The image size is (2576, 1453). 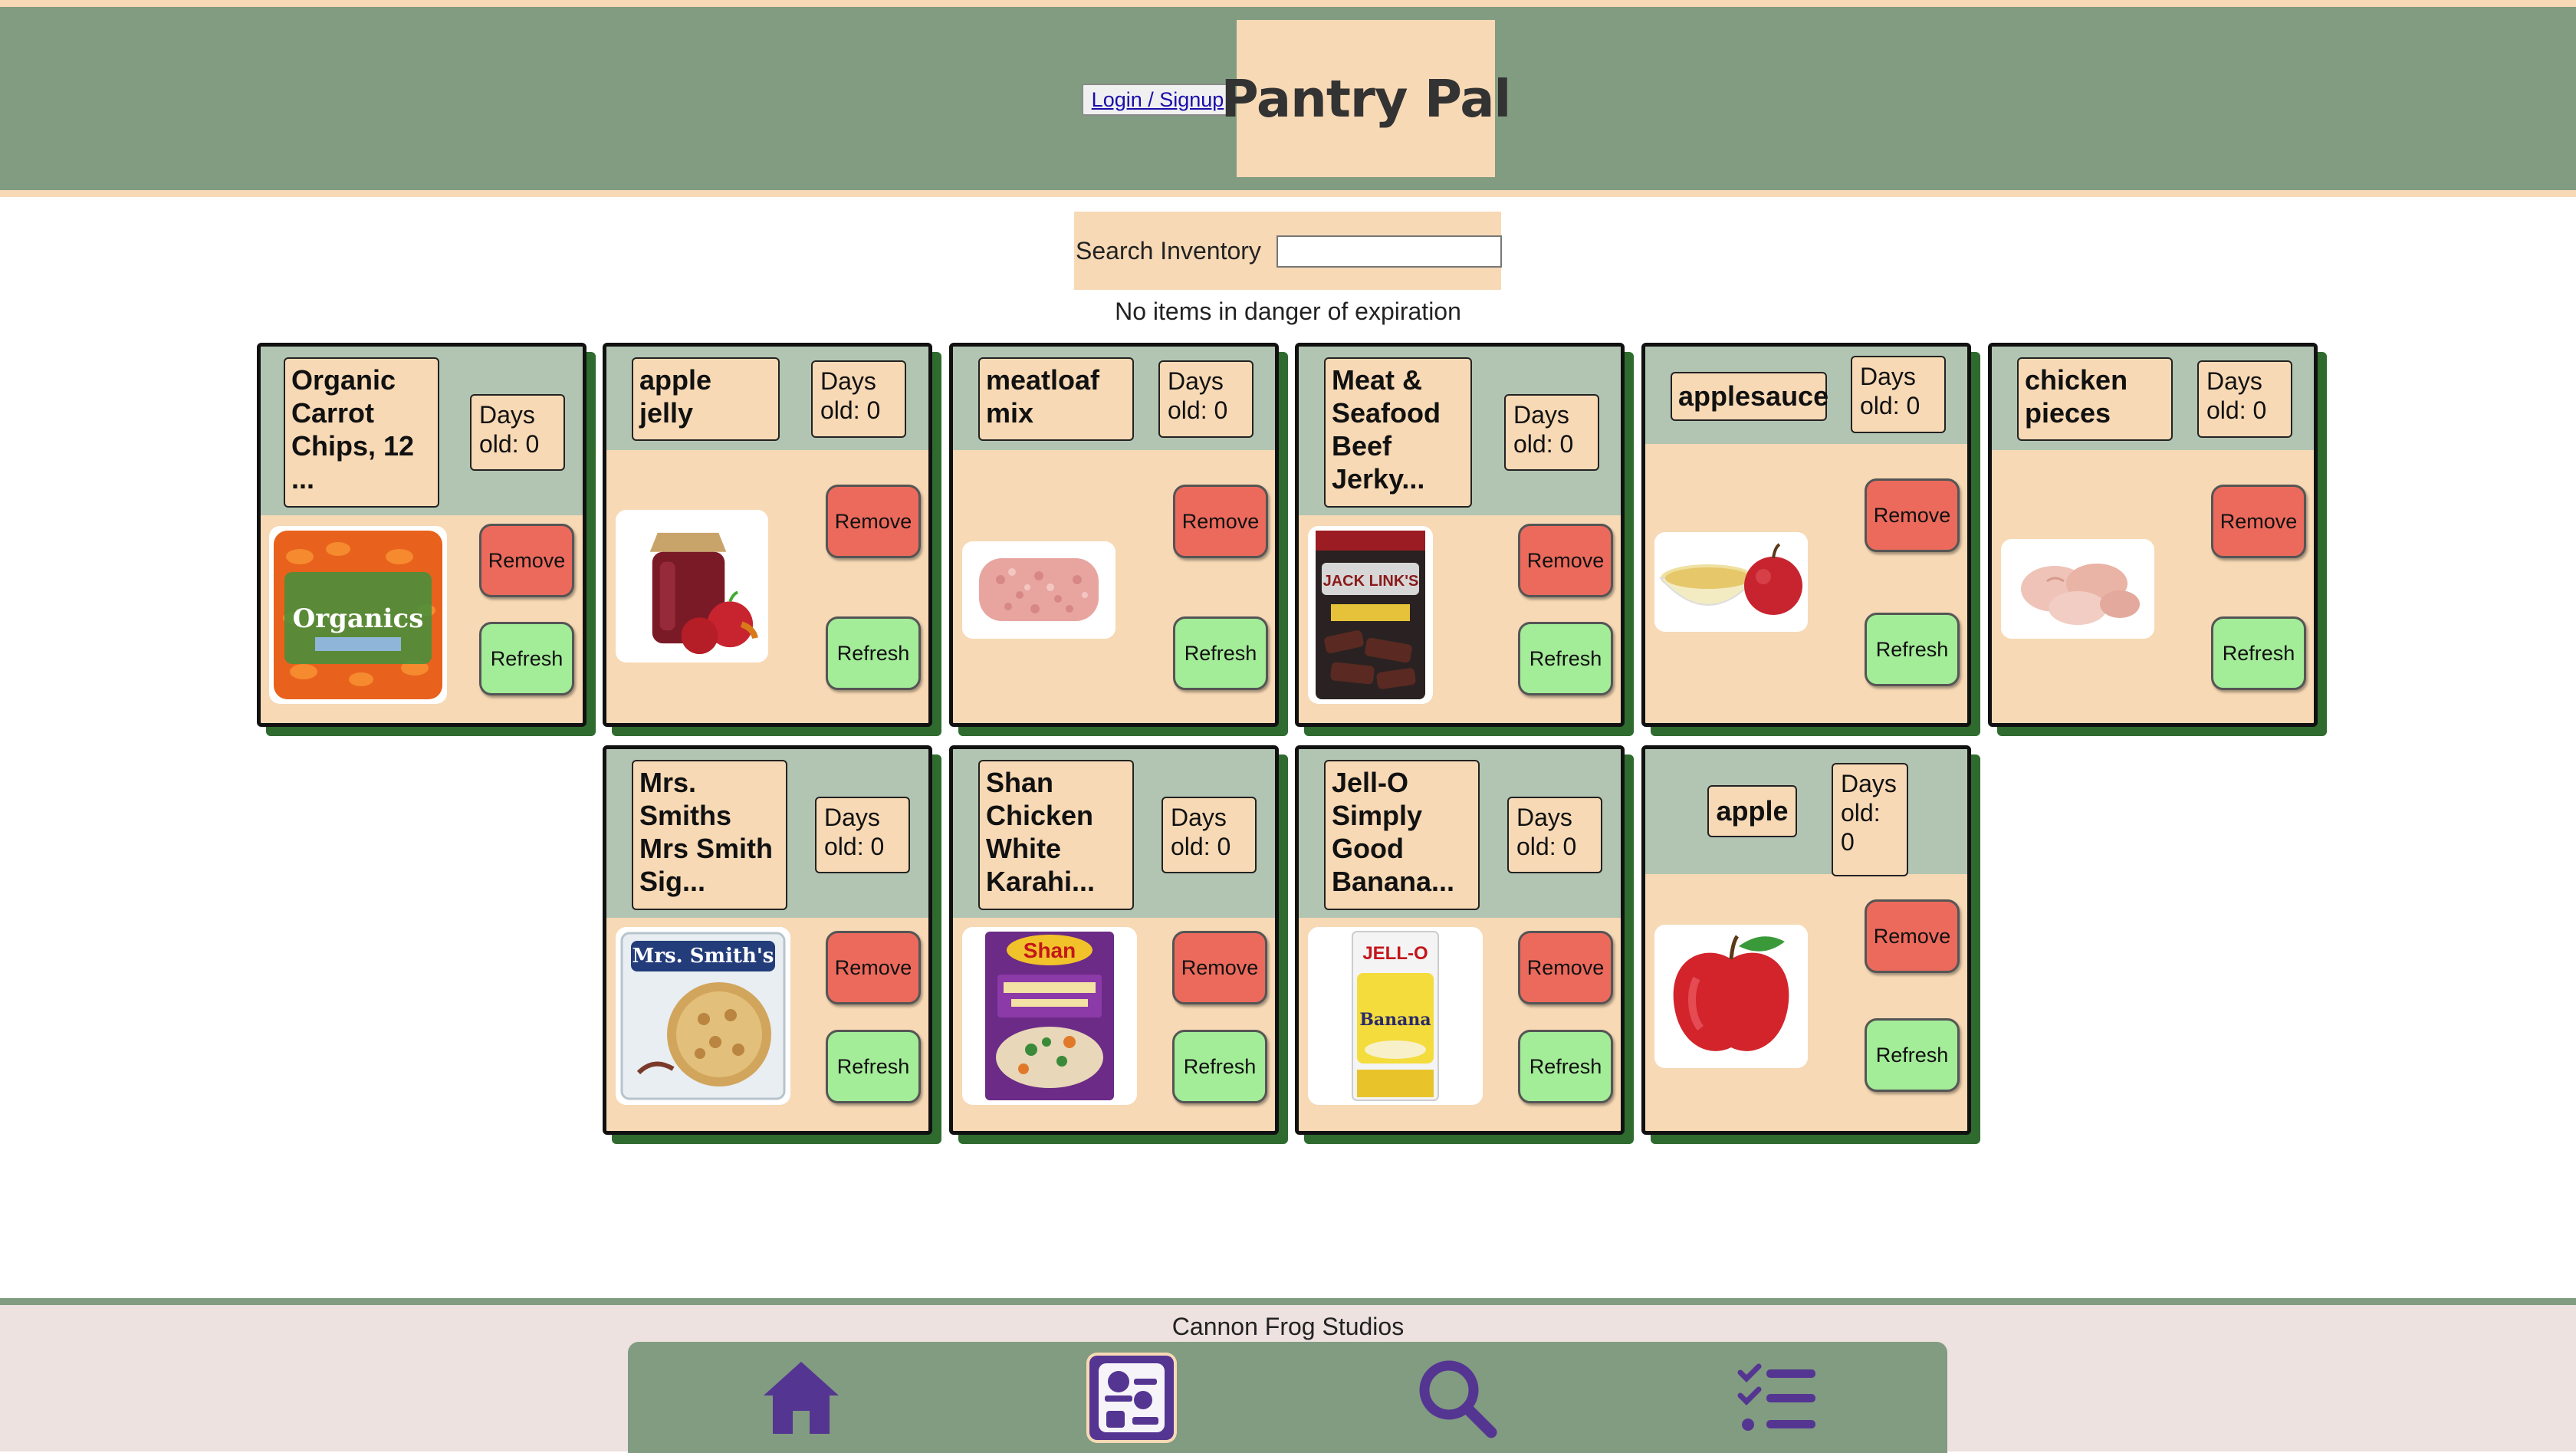 What do you see at coordinates (2095, 399) in the screenshot?
I see `item-name: chicken pieces` at bounding box center [2095, 399].